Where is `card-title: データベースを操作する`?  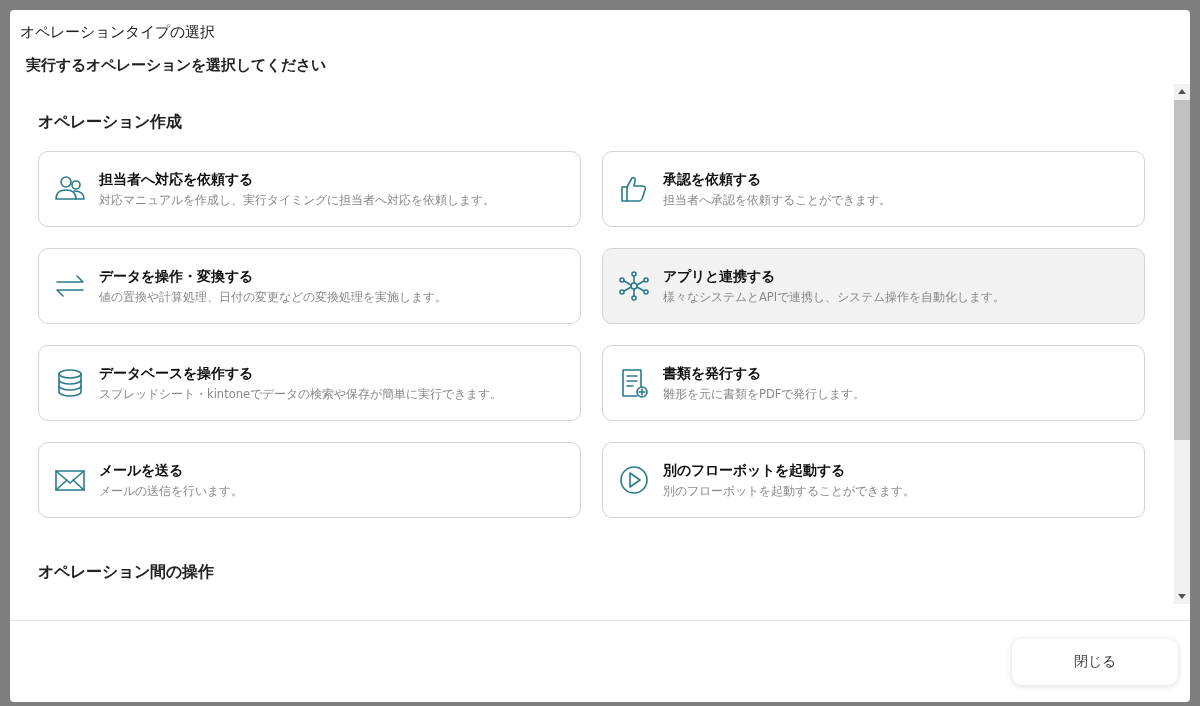
card-title: データベースを操作する is located at coordinates (176, 373).